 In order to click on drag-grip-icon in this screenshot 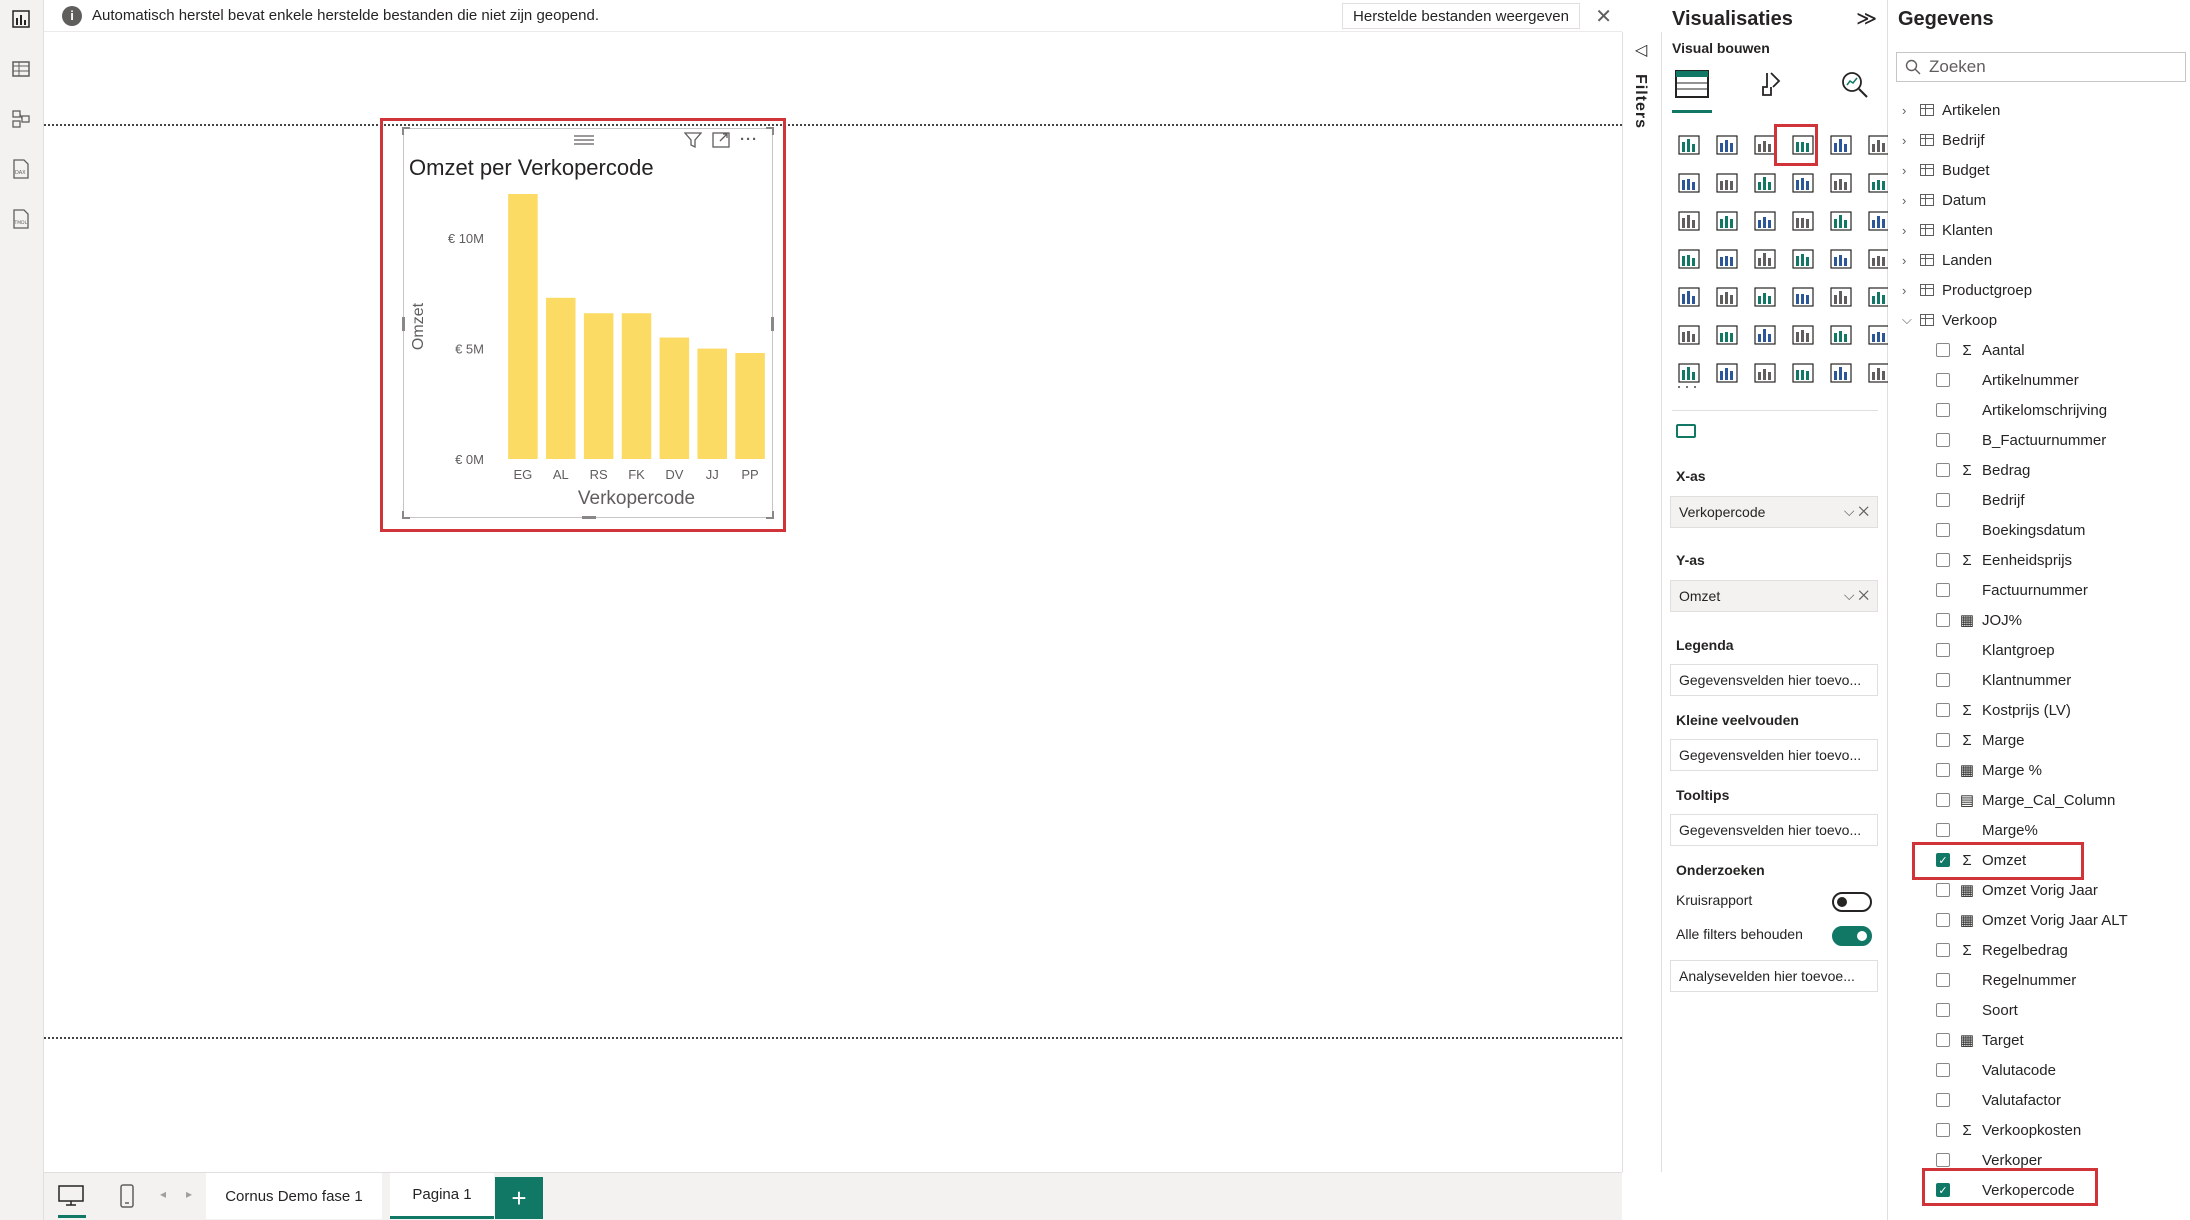, I will do `click(584, 140)`.